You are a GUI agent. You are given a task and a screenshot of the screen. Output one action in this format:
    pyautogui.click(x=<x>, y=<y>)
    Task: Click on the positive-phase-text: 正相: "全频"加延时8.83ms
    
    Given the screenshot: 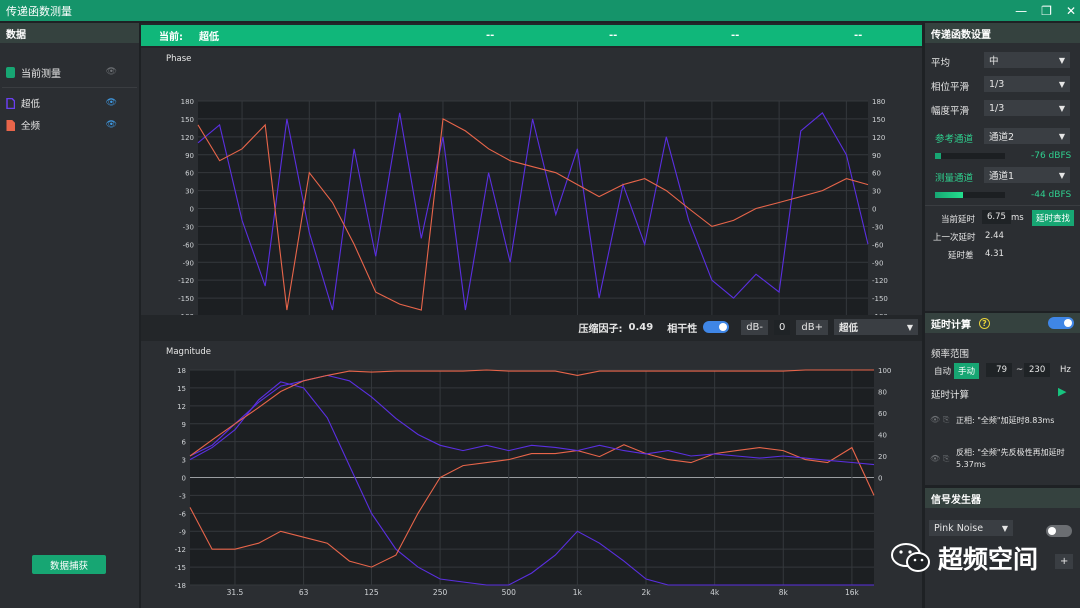 What is the action you would take?
    pyautogui.click(x=1005, y=420)
    